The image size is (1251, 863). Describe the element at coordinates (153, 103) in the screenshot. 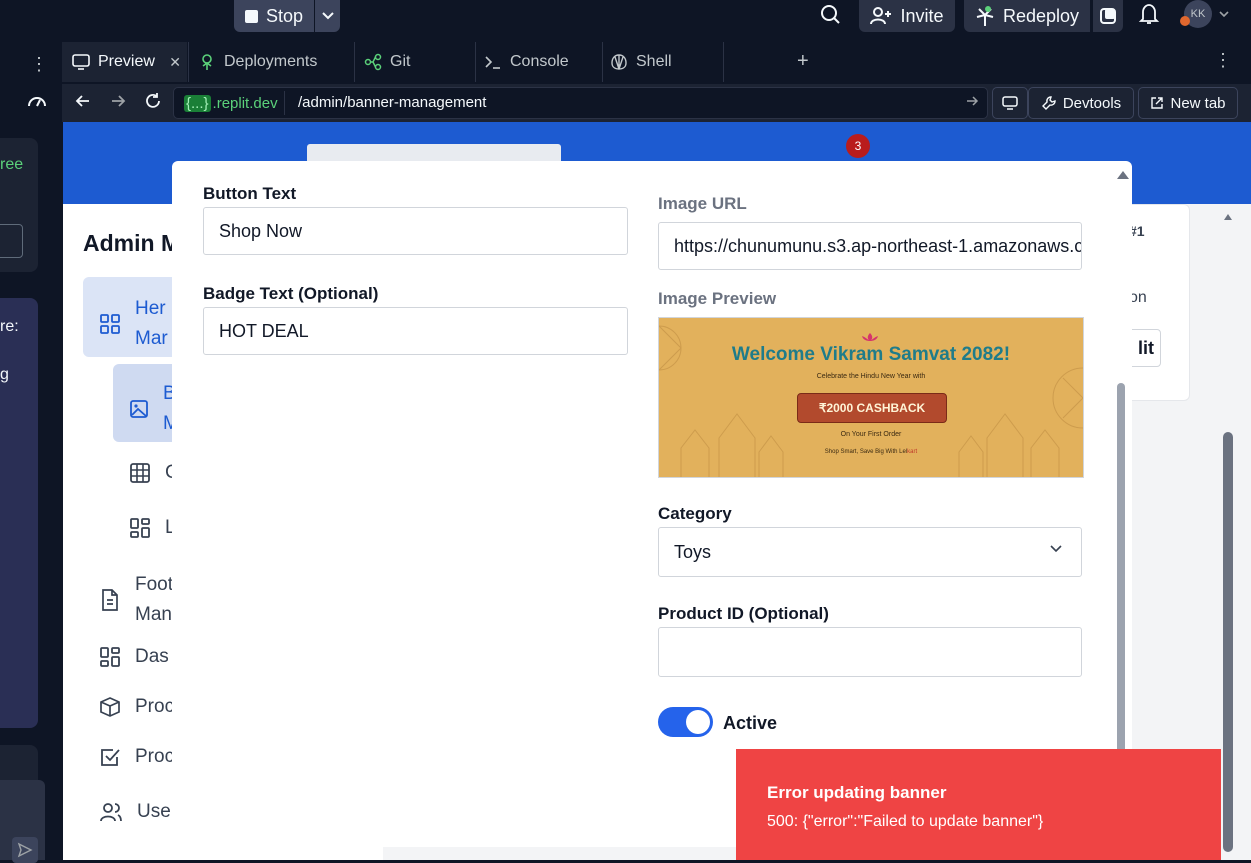

I see `reload-icon` at that location.